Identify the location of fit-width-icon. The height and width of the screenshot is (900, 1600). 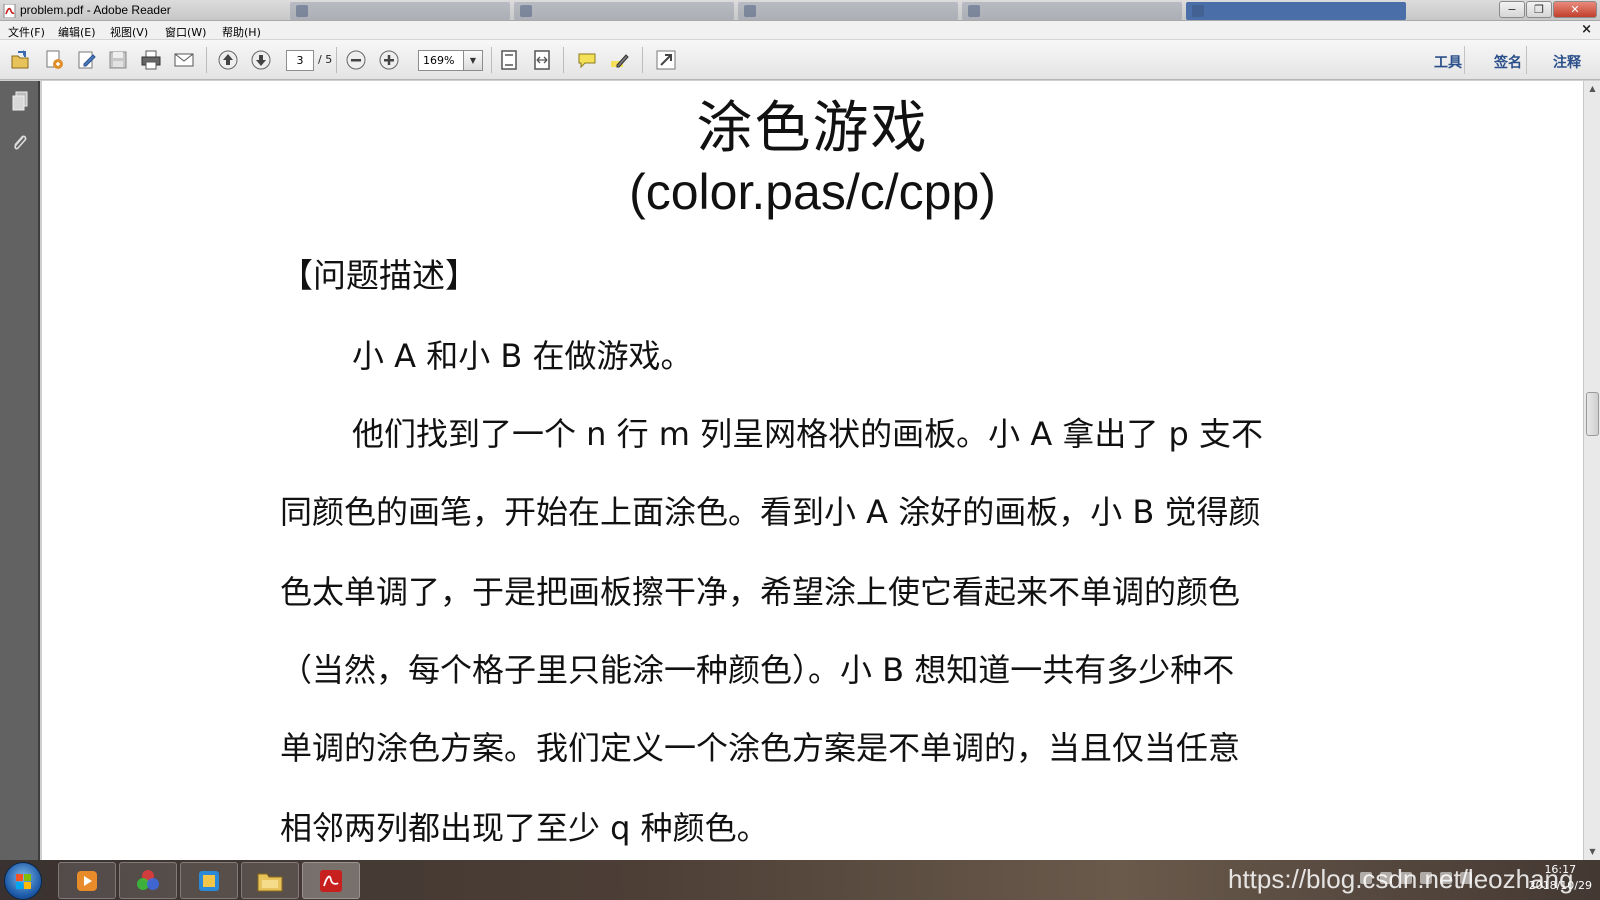
(542, 60).